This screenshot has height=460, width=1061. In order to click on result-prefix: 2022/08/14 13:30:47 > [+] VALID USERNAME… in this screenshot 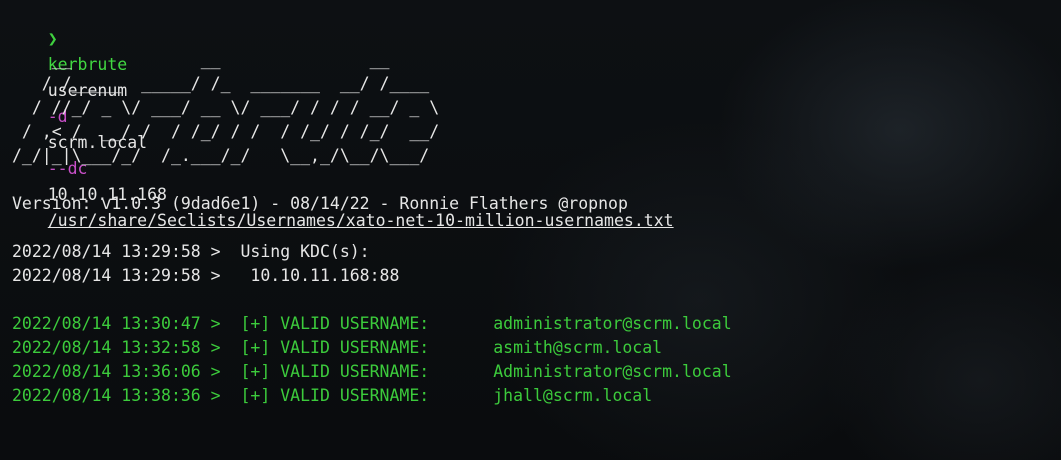, I will do `click(221, 323)`.